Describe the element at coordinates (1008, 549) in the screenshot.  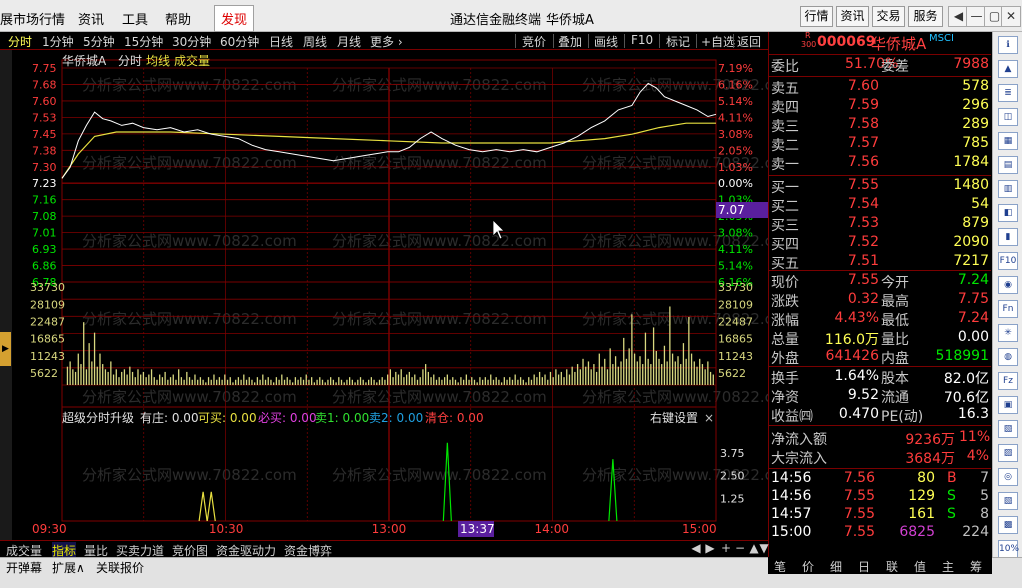
I see `side-function-icon: 10%` at that location.